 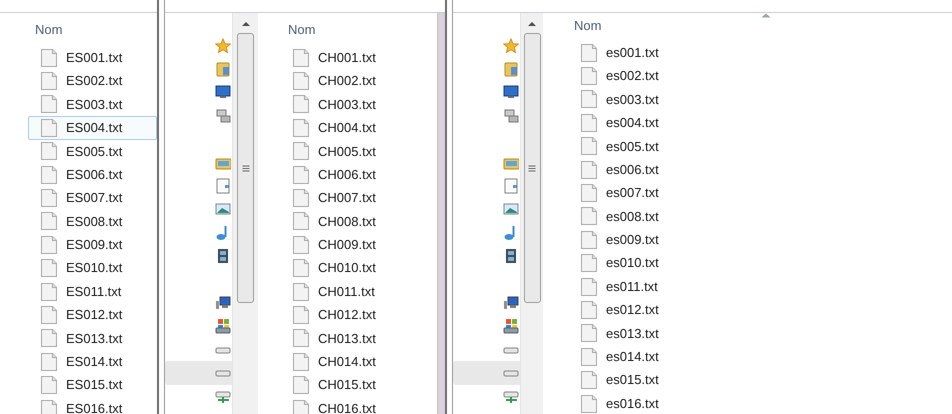 What do you see at coordinates (92, 81) in the screenshot?
I see `file-item: ES002.txt` at bounding box center [92, 81].